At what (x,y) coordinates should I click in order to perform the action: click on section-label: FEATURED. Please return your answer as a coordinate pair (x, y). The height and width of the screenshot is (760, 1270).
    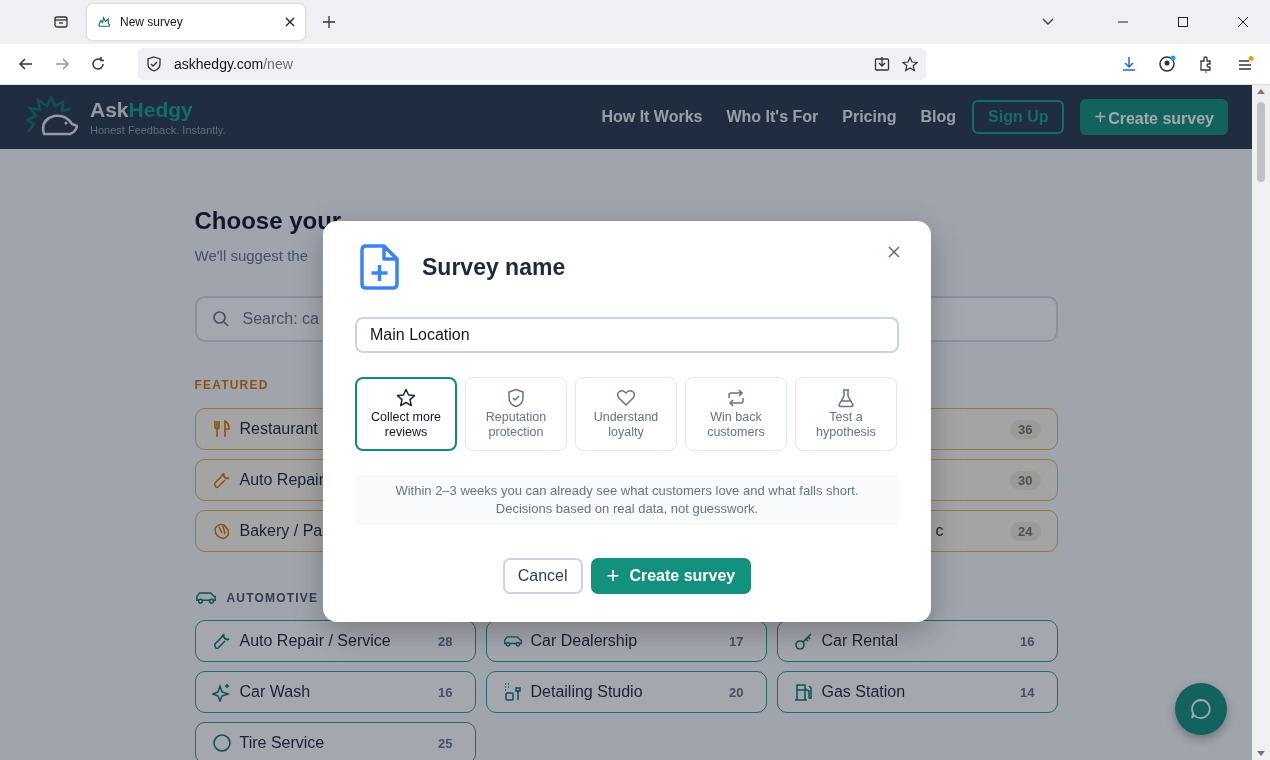
    Looking at the image, I should click on (232, 385).